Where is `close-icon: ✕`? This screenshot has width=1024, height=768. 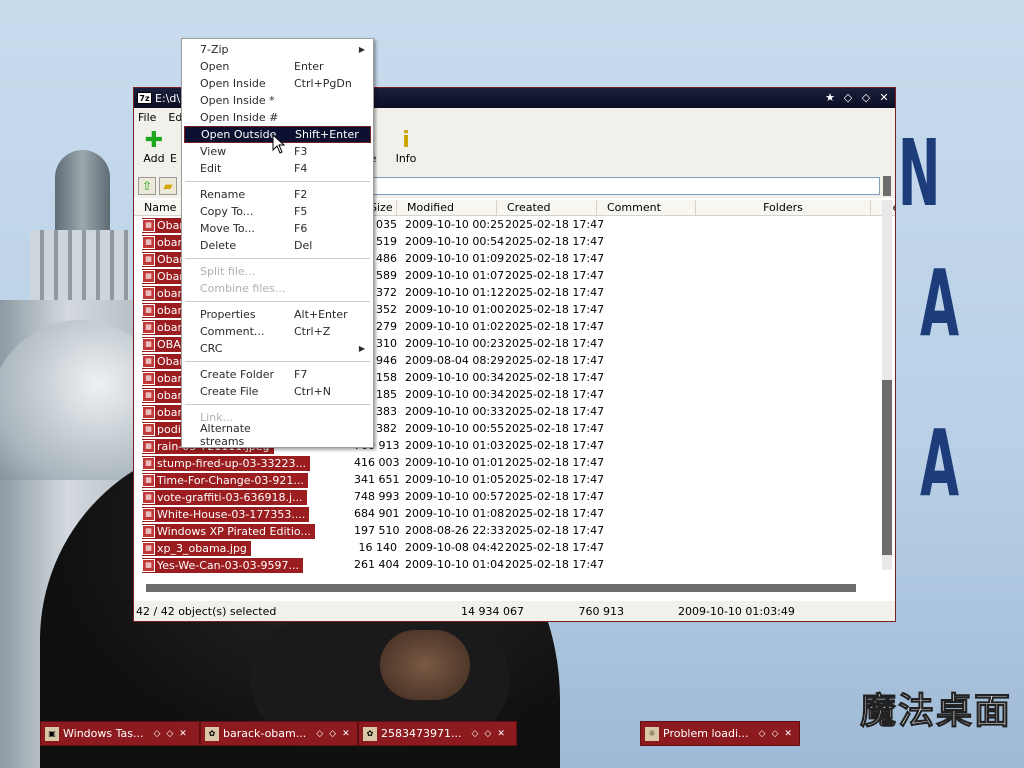 close-icon: ✕ is located at coordinates (884, 98).